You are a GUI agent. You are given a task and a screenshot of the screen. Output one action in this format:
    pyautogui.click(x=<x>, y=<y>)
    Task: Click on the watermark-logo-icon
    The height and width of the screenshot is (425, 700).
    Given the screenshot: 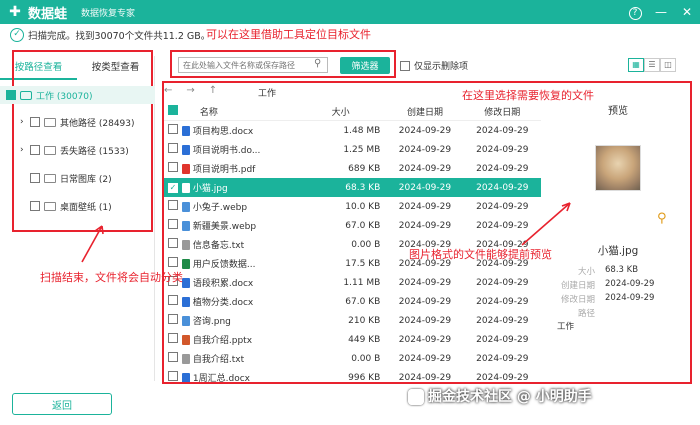 What is the action you would take?
    pyautogui.click(x=416, y=397)
    